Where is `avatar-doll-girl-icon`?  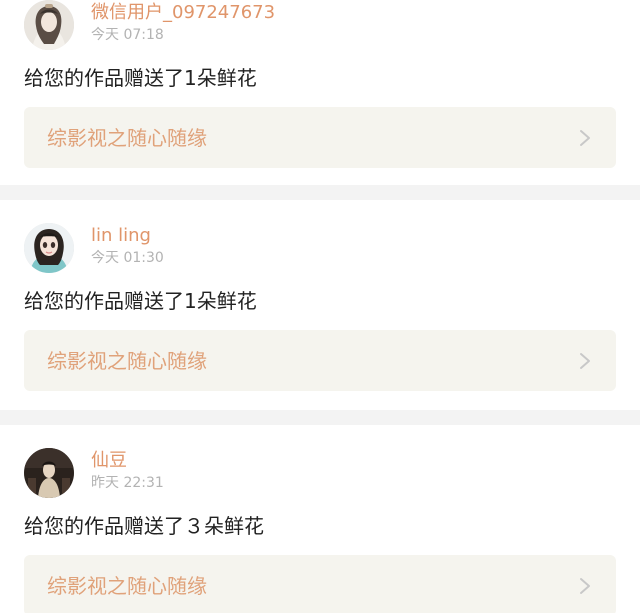
avatar-doll-girl-icon is located at coordinates (49, 248).